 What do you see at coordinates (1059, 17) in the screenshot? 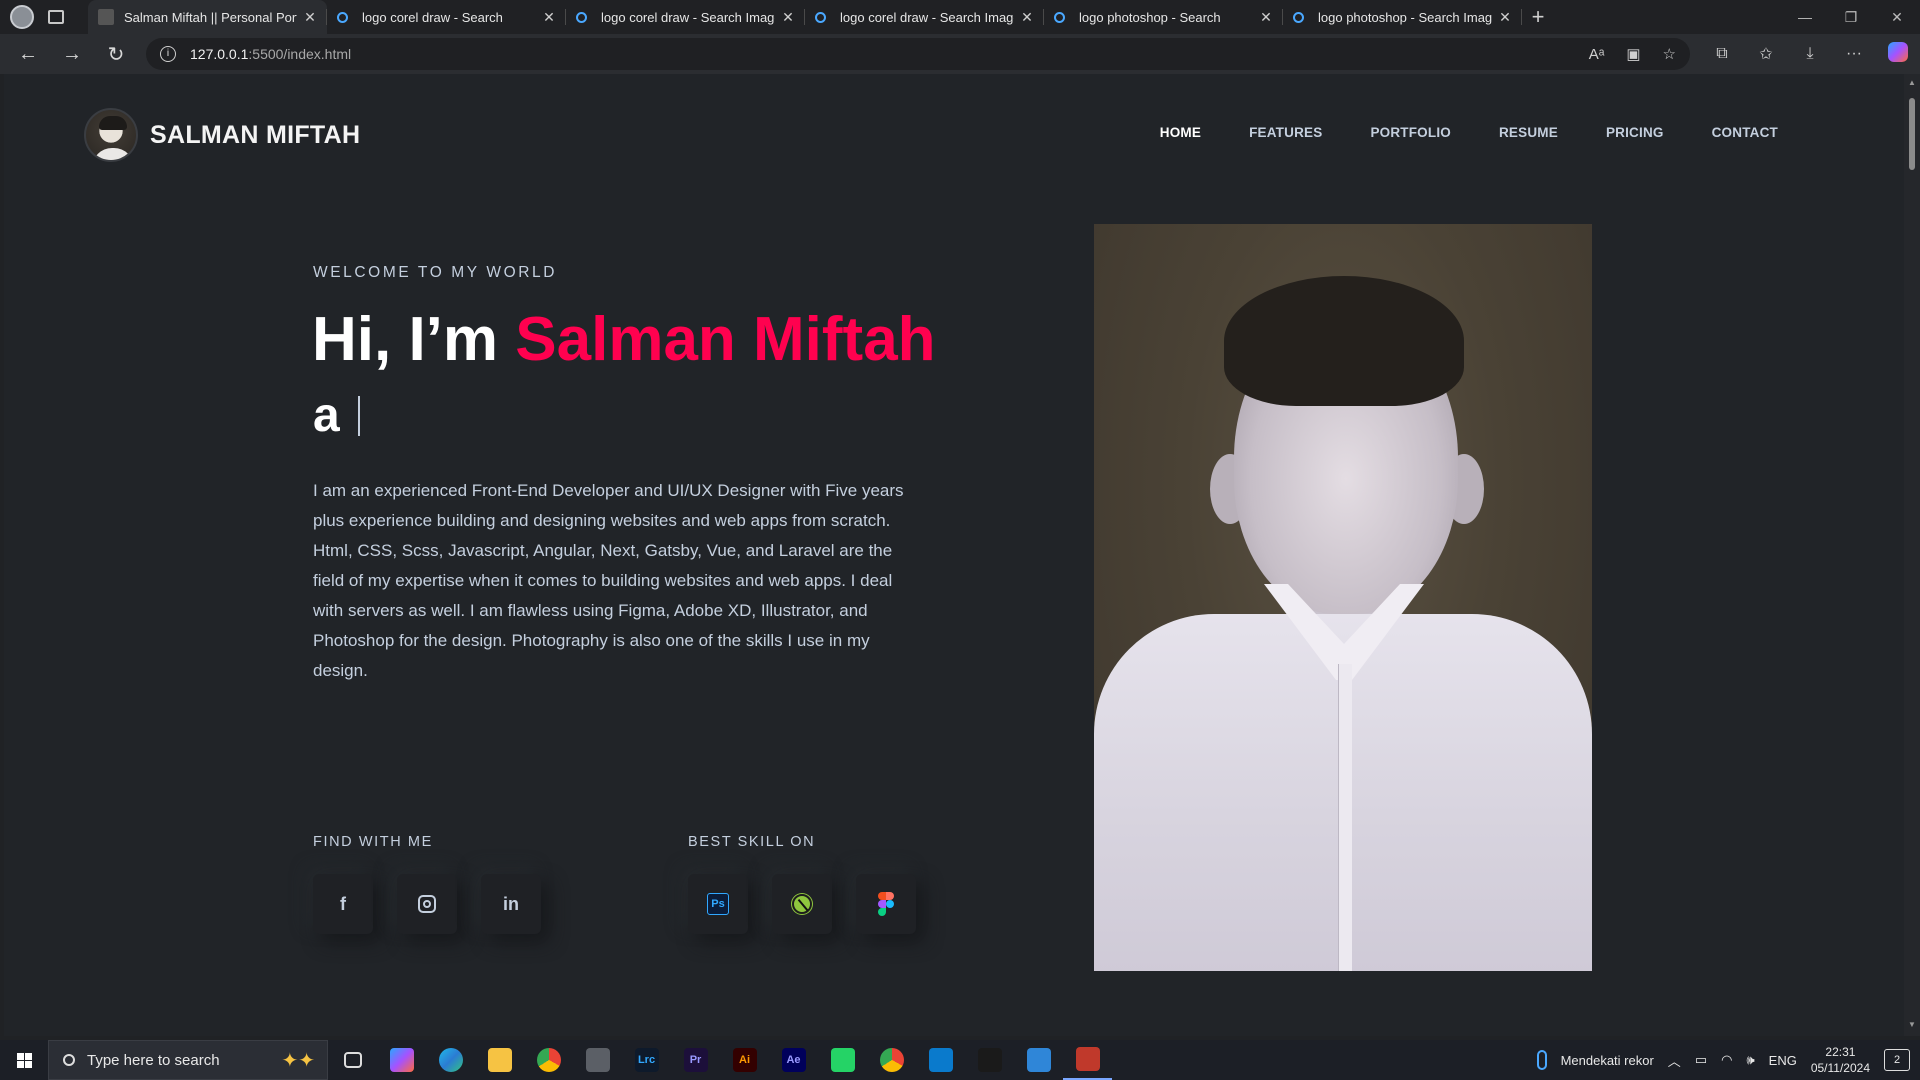
I see `search-icon` at bounding box center [1059, 17].